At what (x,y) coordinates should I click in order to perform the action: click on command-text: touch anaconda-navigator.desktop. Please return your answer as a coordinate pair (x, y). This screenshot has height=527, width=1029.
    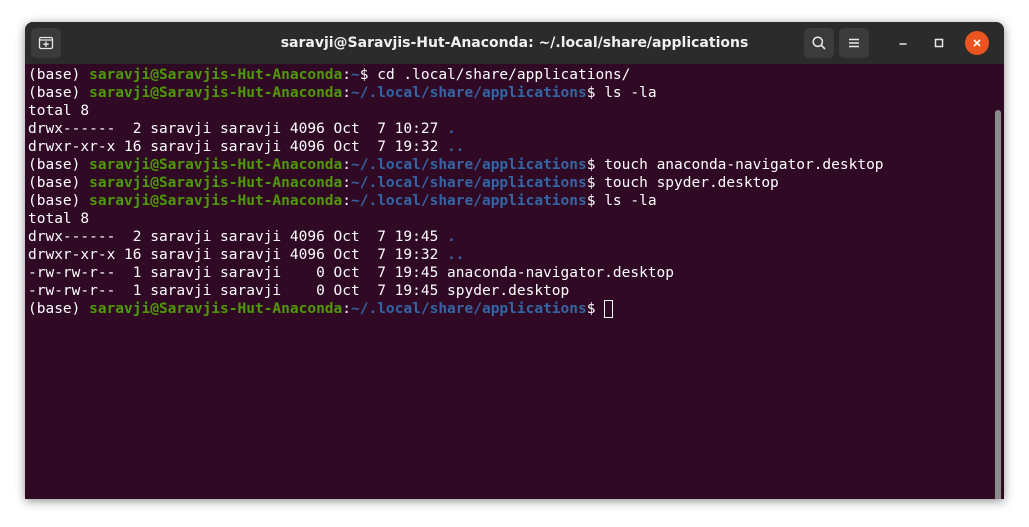
    Looking at the image, I should click on (744, 165).